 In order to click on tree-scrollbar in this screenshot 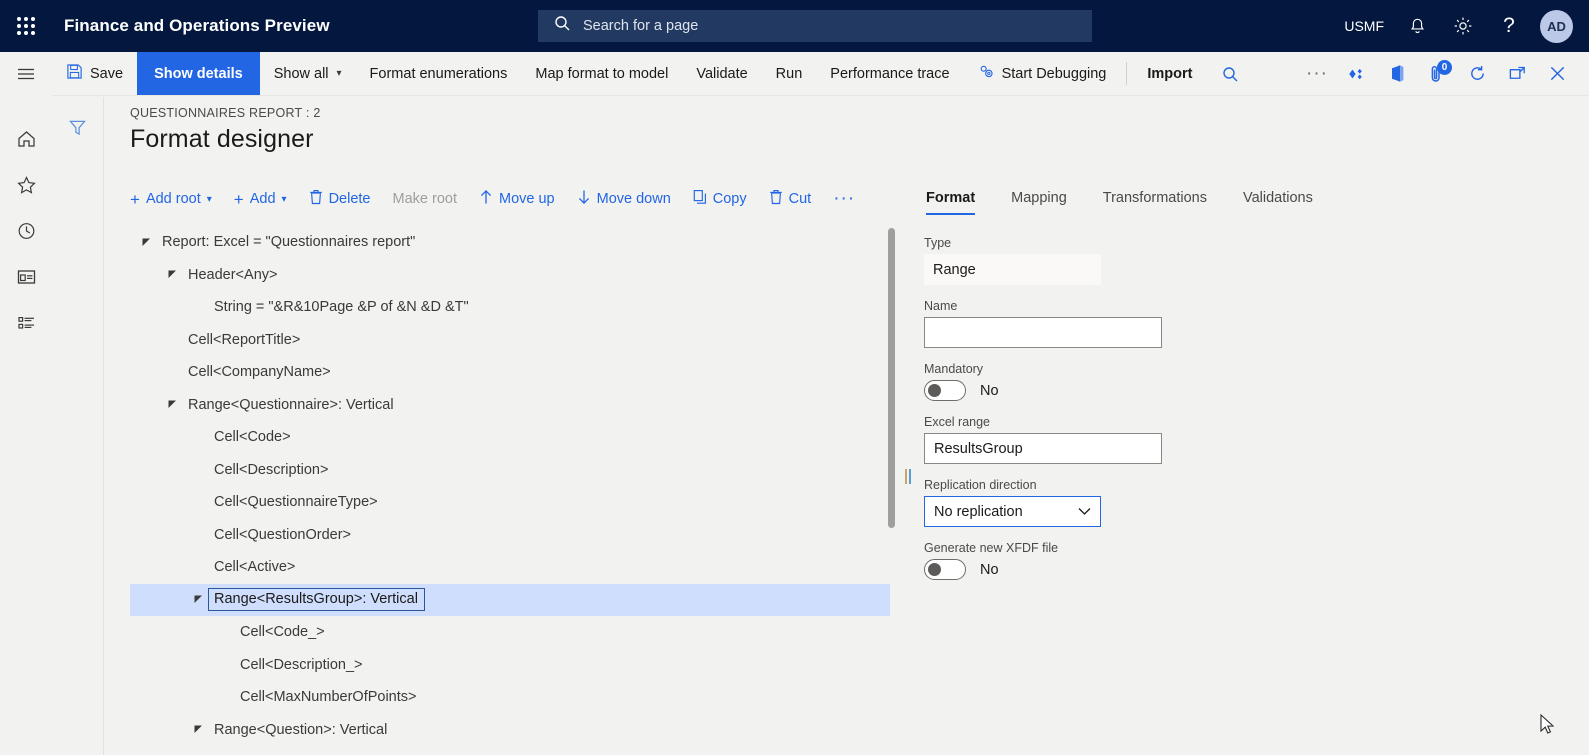, I will do `click(891, 378)`.